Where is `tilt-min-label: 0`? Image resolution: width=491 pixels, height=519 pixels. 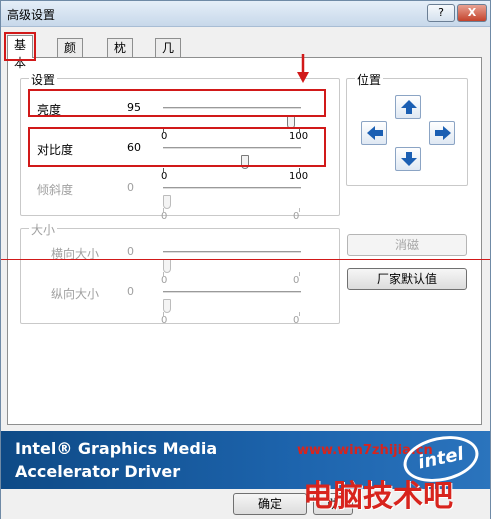 tilt-min-label: 0 is located at coordinates (164, 216).